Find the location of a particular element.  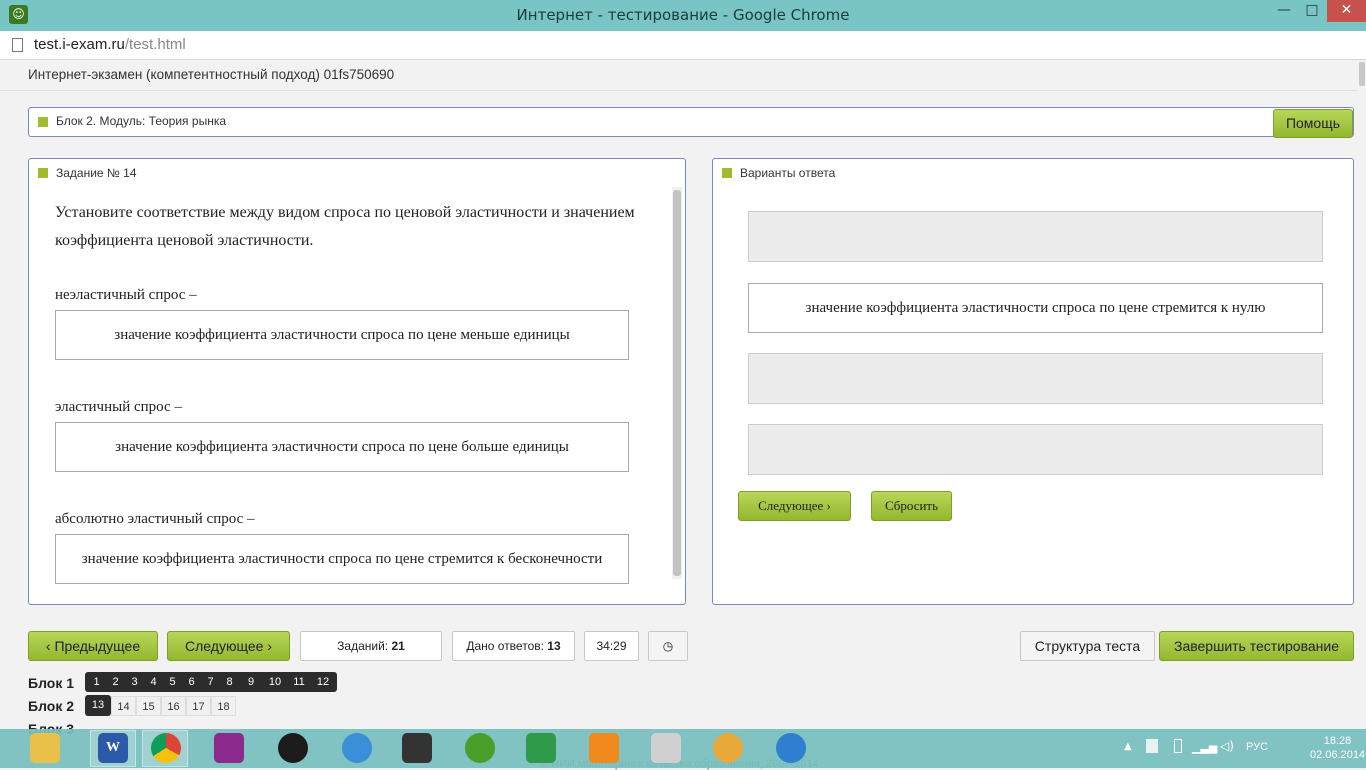

task-link-13: 13 is located at coordinates (98, 705).